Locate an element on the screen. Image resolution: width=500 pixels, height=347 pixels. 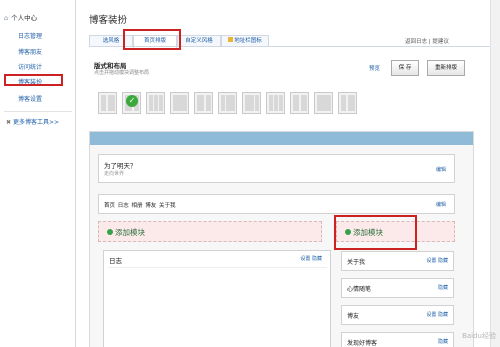
check-icon: ✓ is located at coordinates (132, 101).